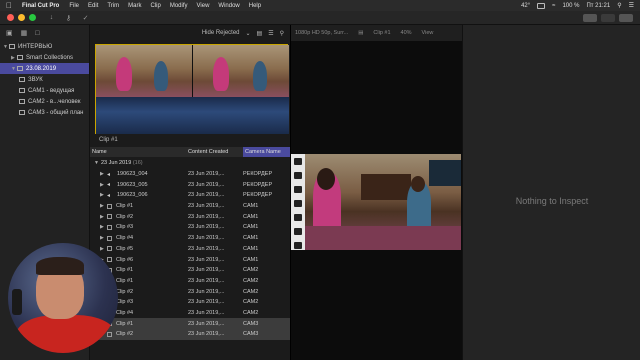 This screenshot has width=640, height=360. I want to click on viewer-clip-name: Clip #1, so click(382, 33).